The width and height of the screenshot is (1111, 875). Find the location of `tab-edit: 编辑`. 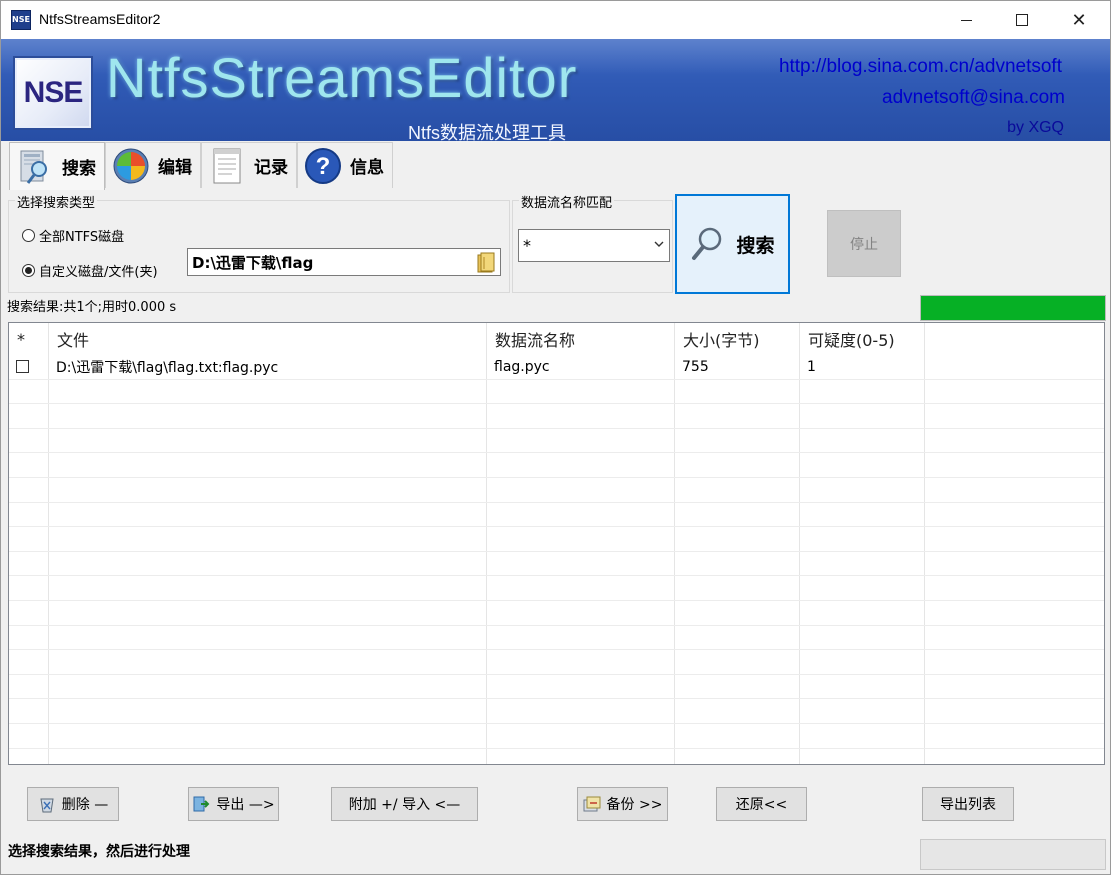

tab-edit: 编辑 is located at coordinates (153, 165).